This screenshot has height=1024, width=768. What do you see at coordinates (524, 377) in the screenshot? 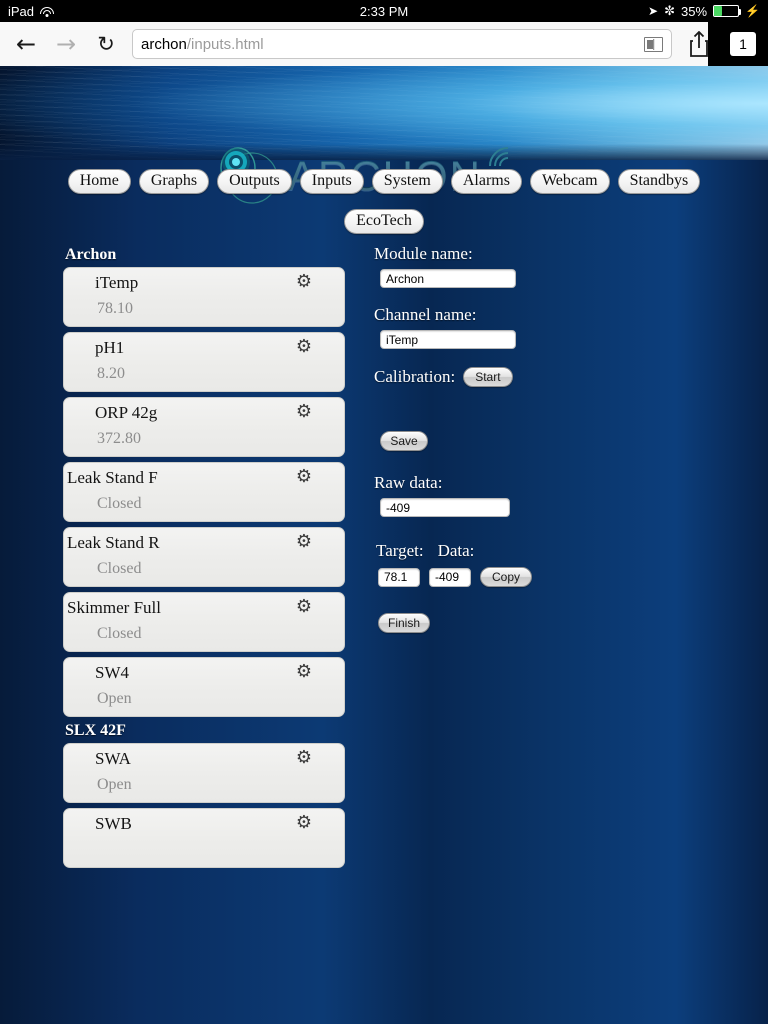
I see `calibration-row: Calibration: Start` at bounding box center [524, 377].